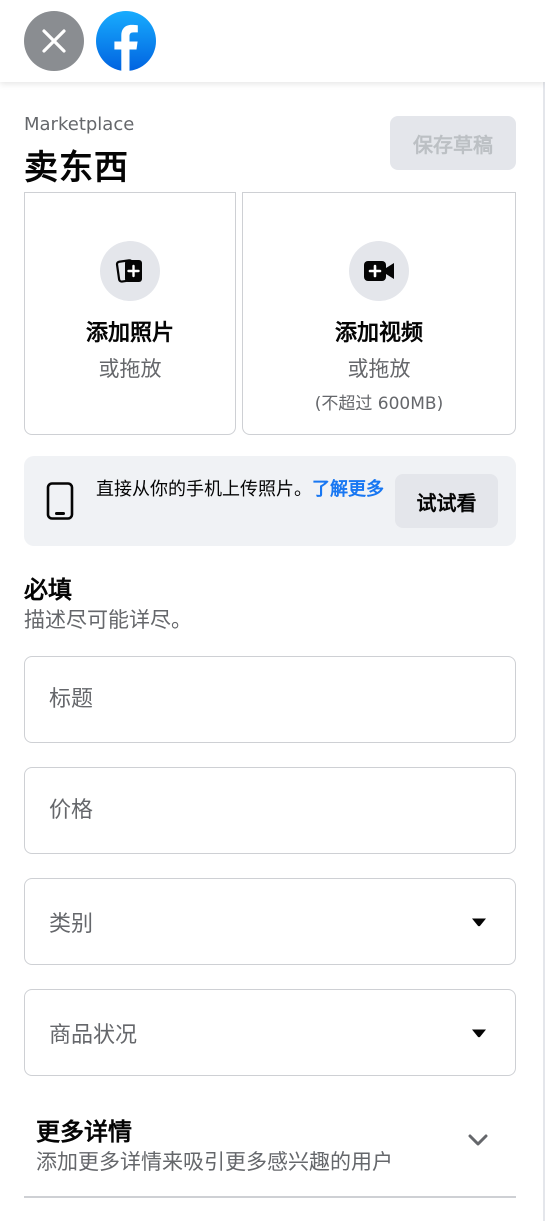 The image size is (545, 1221). What do you see at coordinates (84, 1132) in the screenshot?
I see `more-details-title: 更多详情` at bounding box center [84, 1132].